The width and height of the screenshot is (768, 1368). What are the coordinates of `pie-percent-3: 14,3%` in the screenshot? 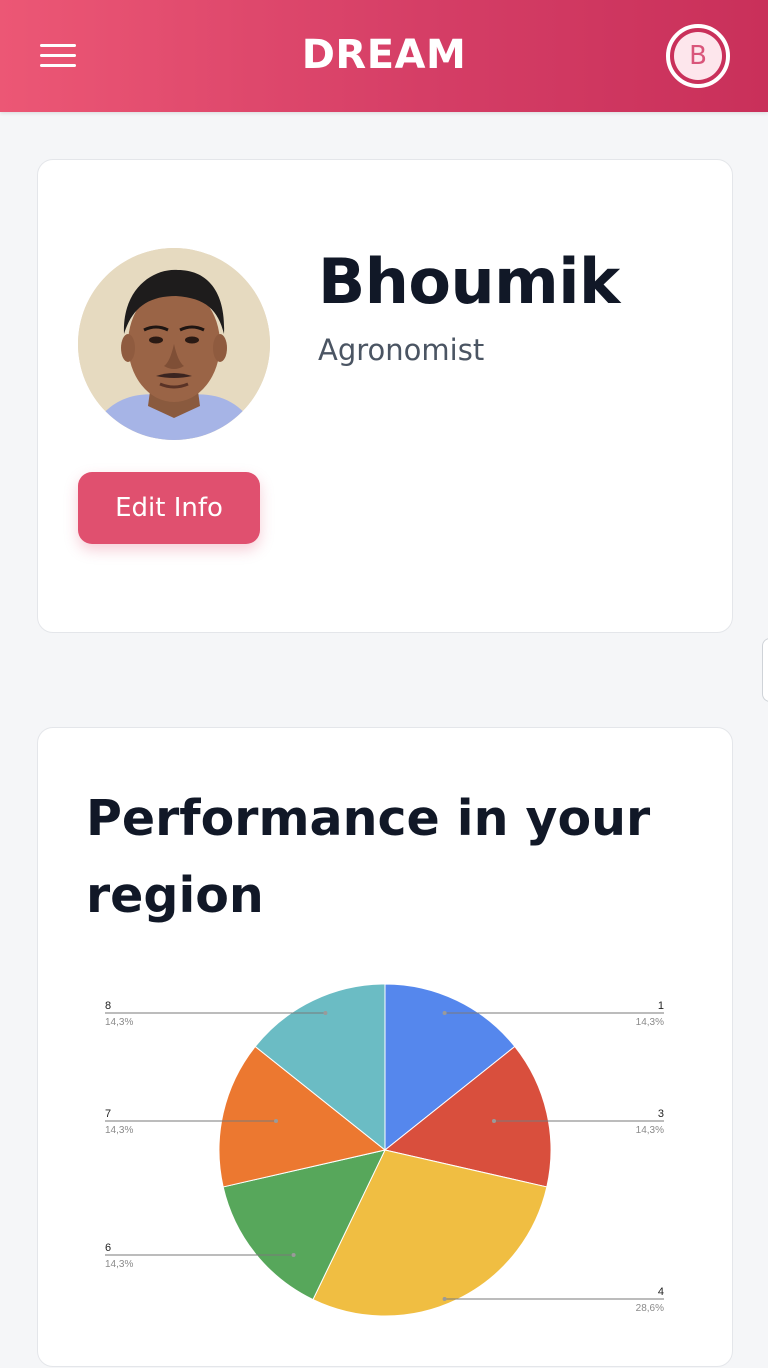 It's located at (650, 1130).